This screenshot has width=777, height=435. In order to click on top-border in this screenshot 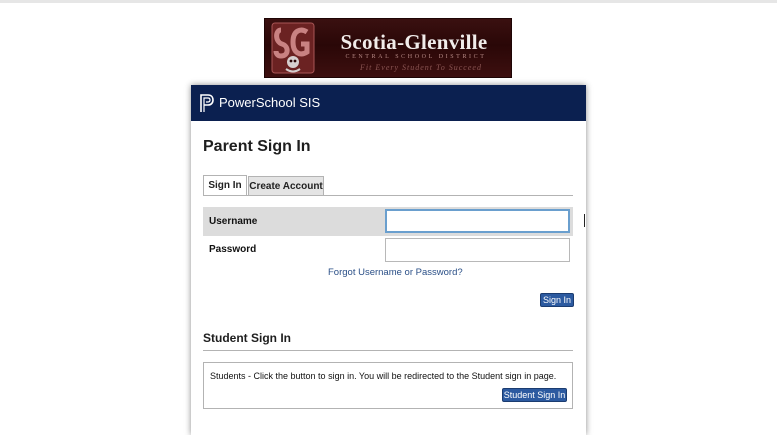, I will do `click(388, 1)`.